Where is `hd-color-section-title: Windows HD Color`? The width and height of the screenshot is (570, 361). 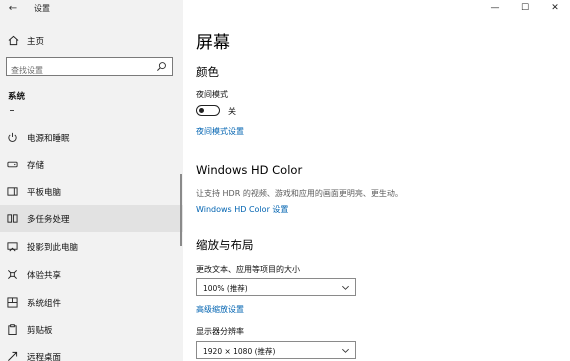
hd-color-section-title: Windows HD Color is located at coordinates (249, 170).